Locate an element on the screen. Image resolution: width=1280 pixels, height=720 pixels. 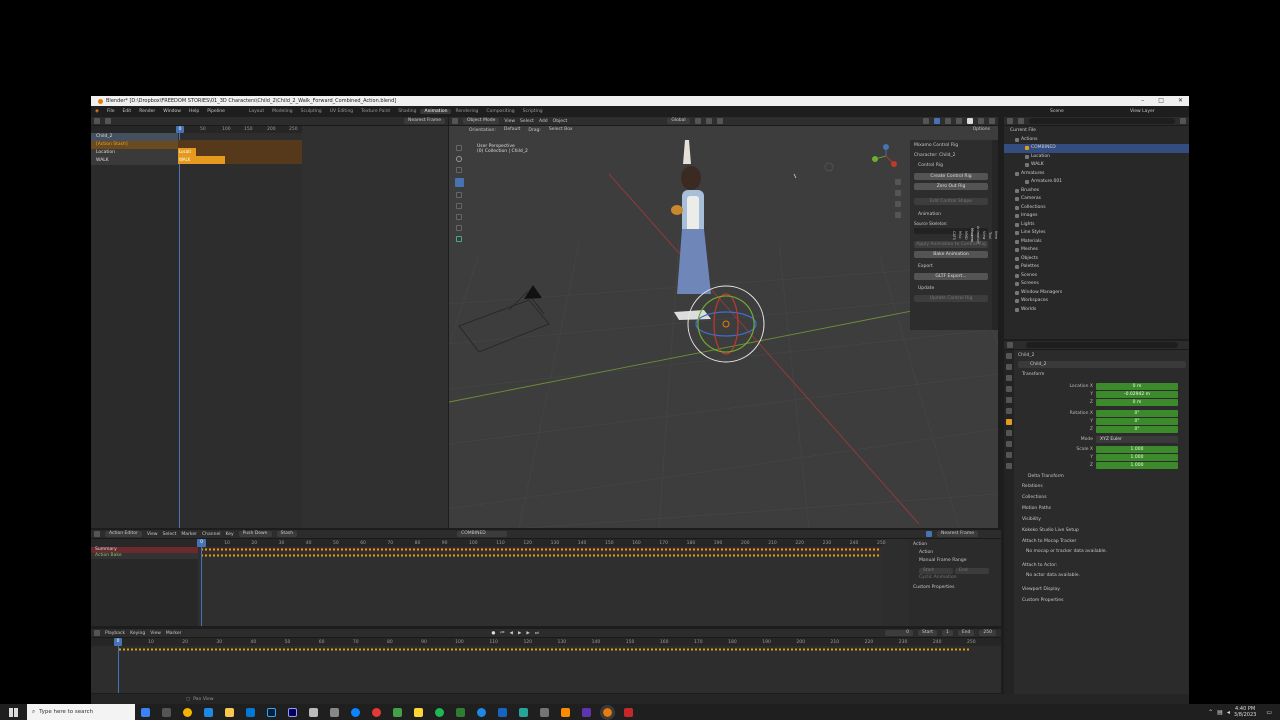
timeline-keyframes is located at coordinates (544, 649).